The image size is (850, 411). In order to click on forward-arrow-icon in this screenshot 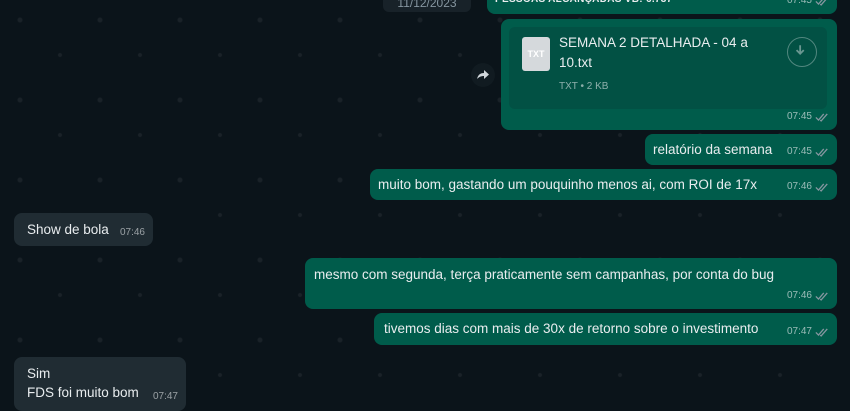, I will do `click(483, 74)`.